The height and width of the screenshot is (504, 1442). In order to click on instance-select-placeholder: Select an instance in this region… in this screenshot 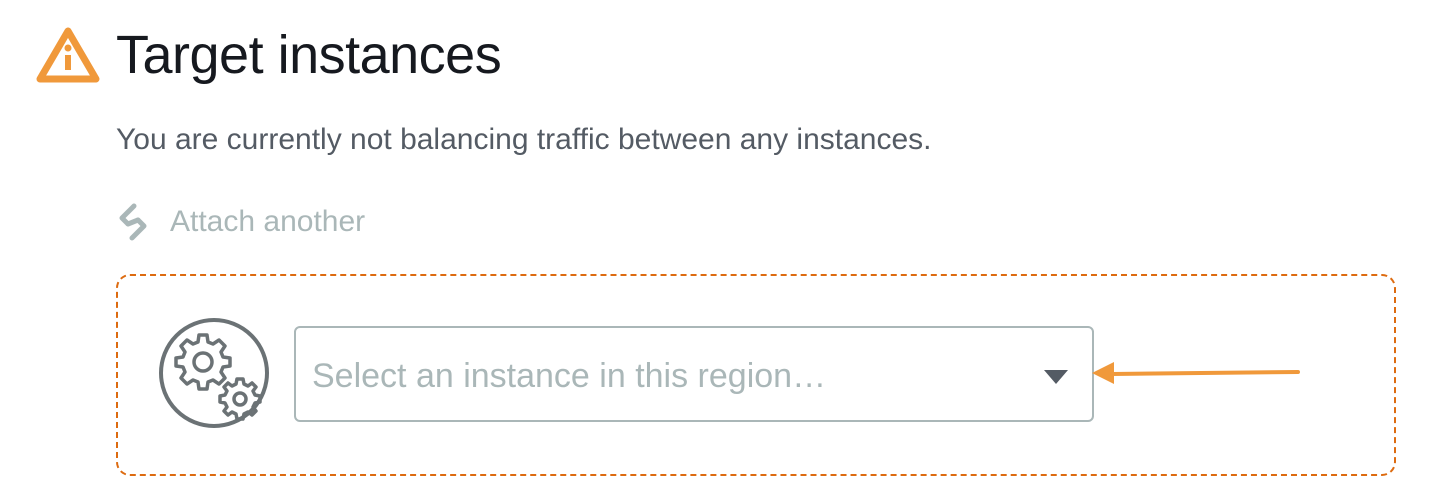, I will do `click(569, 376)`.